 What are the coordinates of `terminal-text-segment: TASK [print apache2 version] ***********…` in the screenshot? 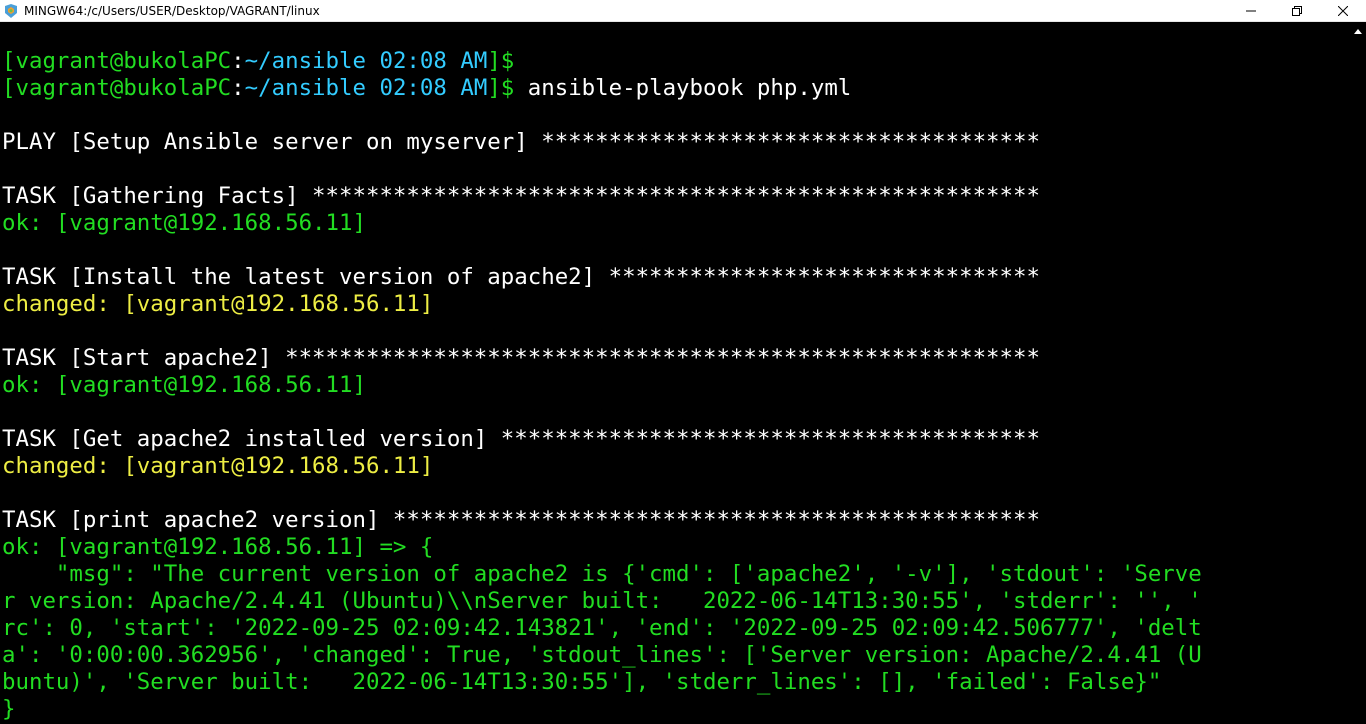 It's located at (521, 520).